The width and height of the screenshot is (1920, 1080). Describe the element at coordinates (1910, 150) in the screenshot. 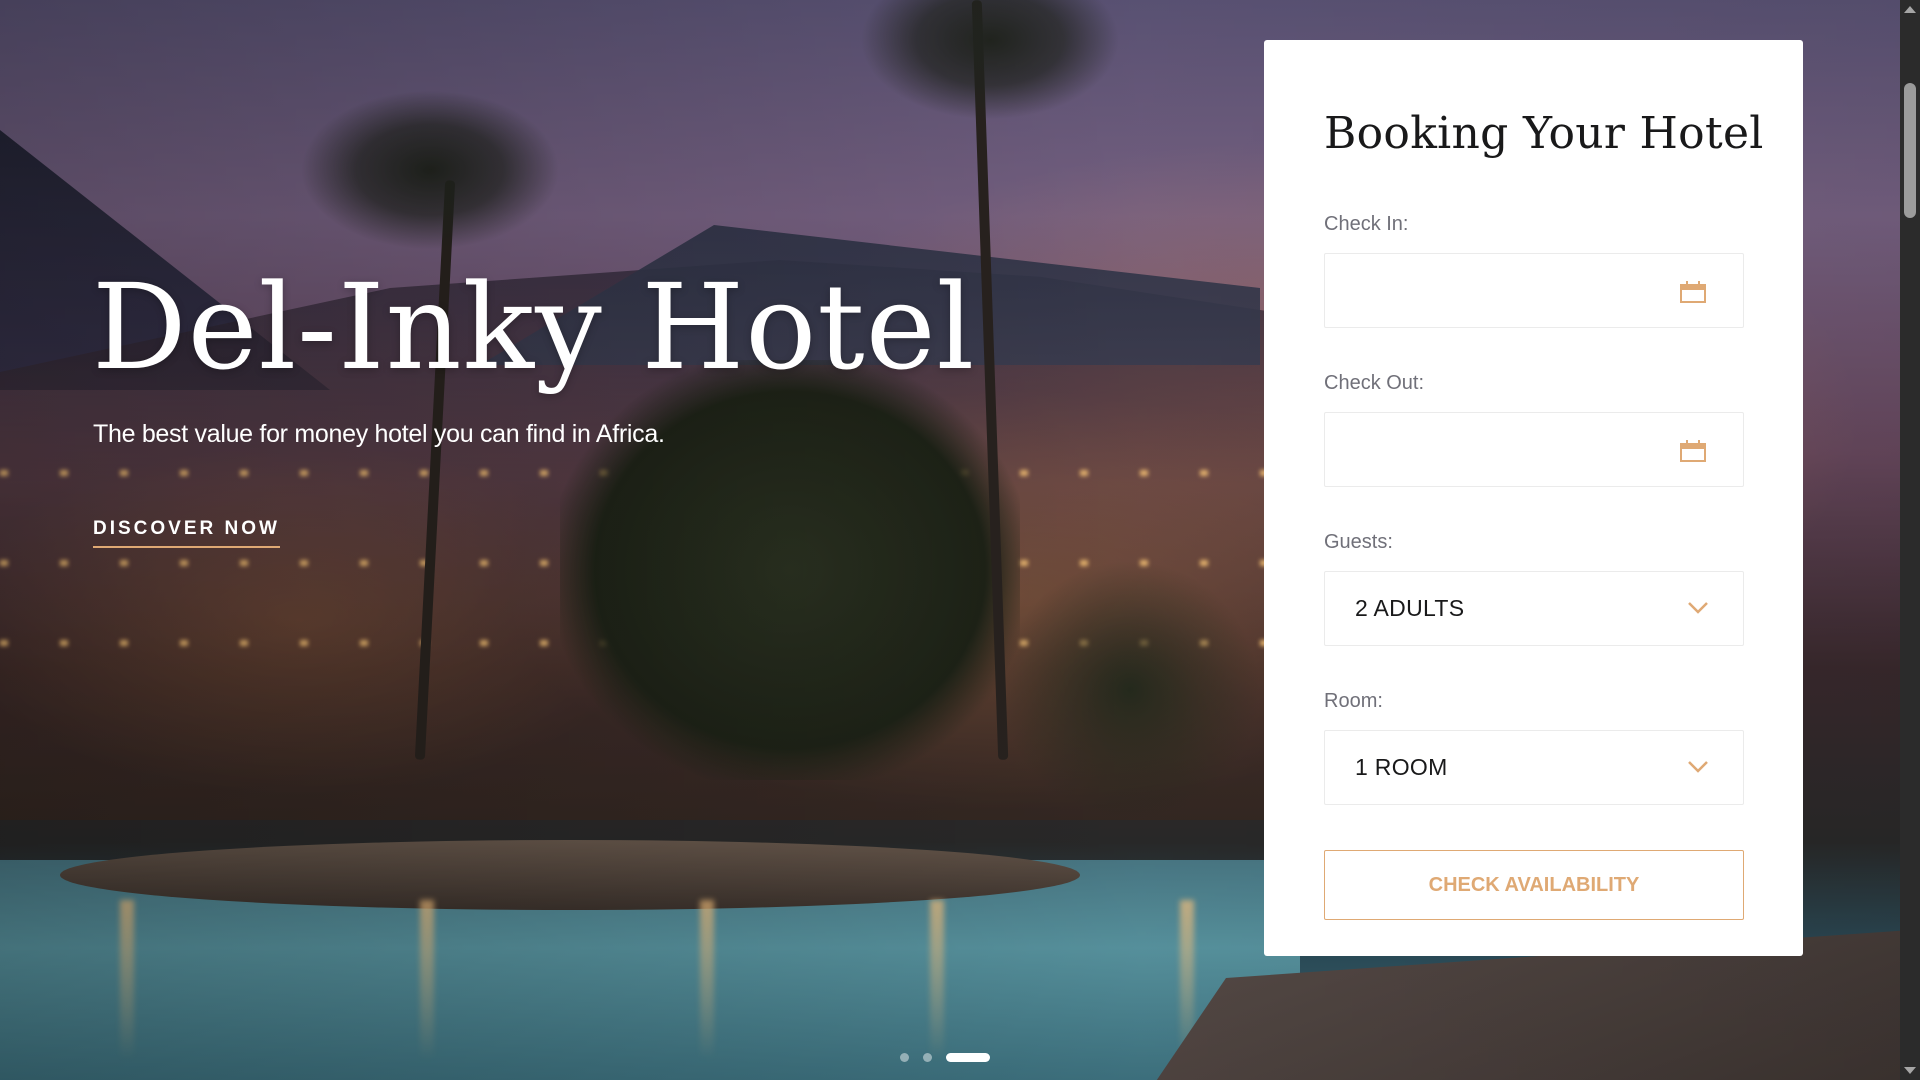

I see `scrollbar-thumb` at that location.